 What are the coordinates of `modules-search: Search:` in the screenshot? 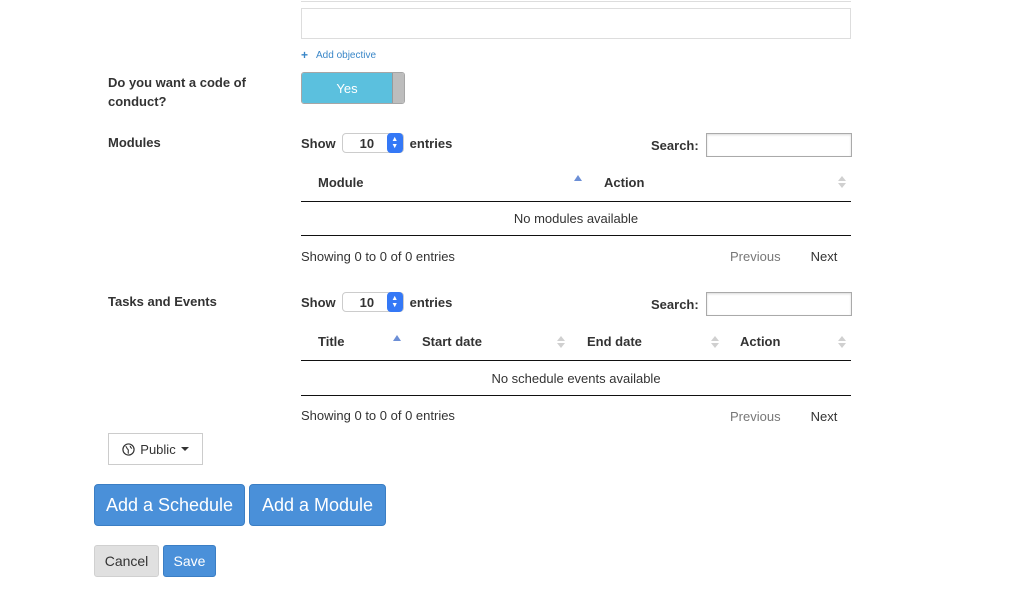 It's located at (751, 145).